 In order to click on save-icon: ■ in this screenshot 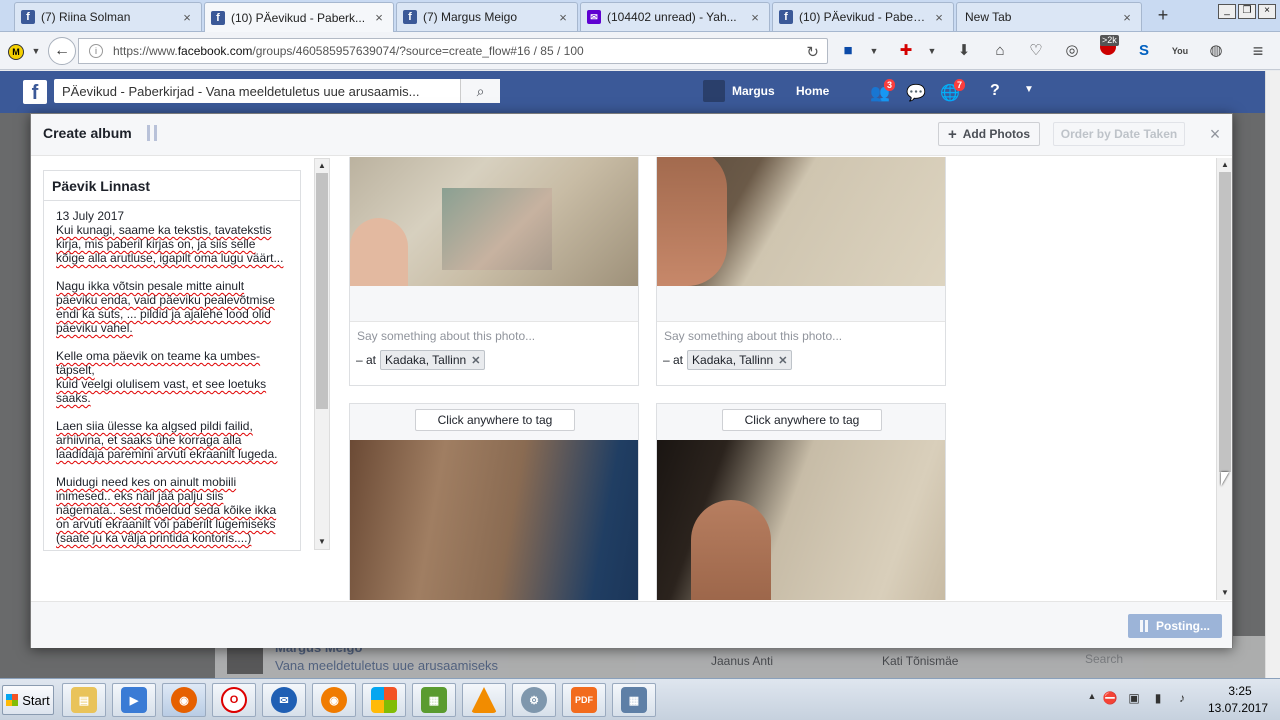, I will do `click(848, 51)`.